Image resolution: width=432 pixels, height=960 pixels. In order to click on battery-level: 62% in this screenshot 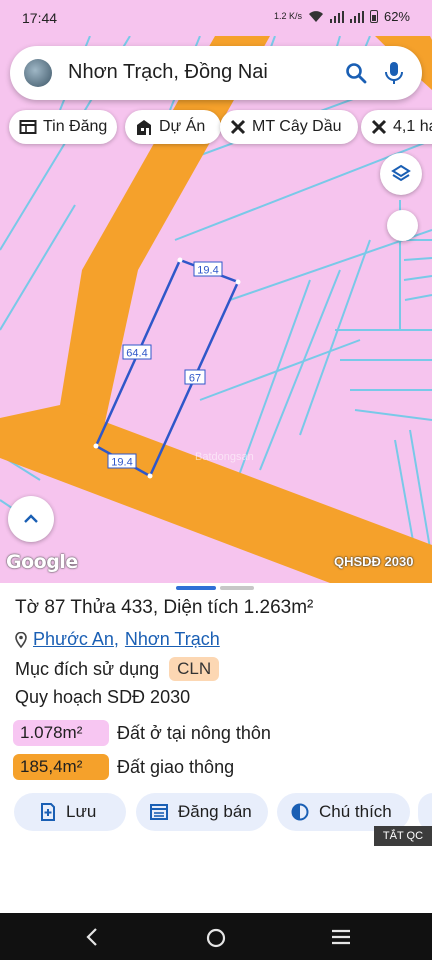, I will do `click(396, 16)`.